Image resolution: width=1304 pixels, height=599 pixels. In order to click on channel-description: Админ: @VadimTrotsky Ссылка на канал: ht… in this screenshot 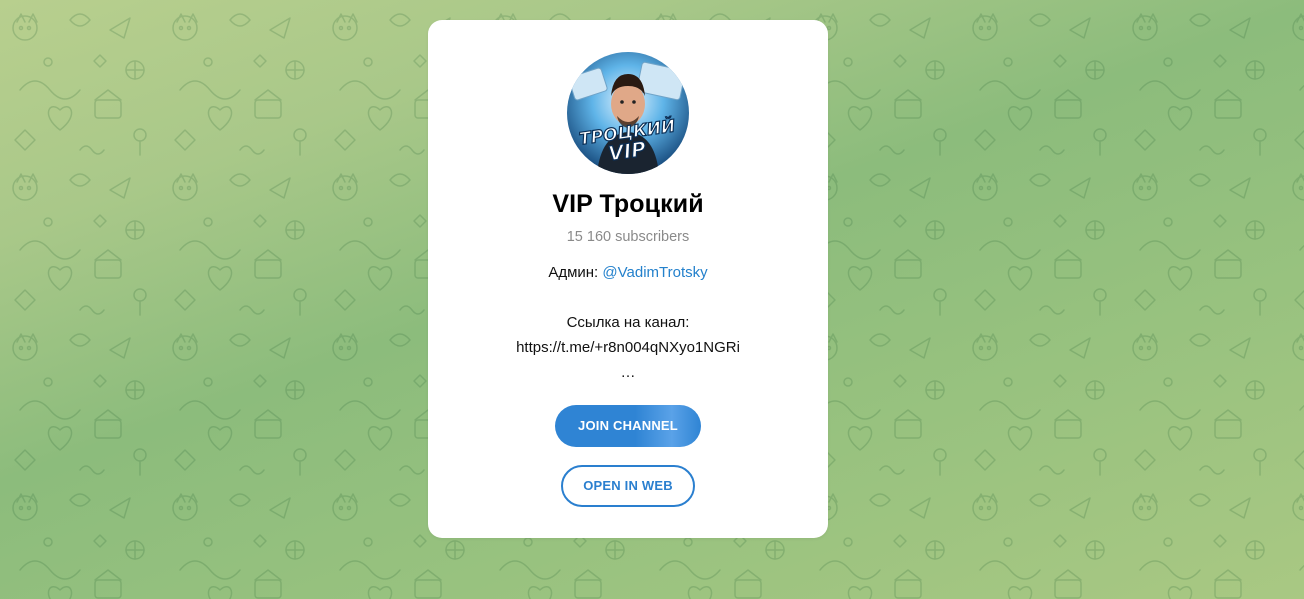, I will do `click(628, 322)`.